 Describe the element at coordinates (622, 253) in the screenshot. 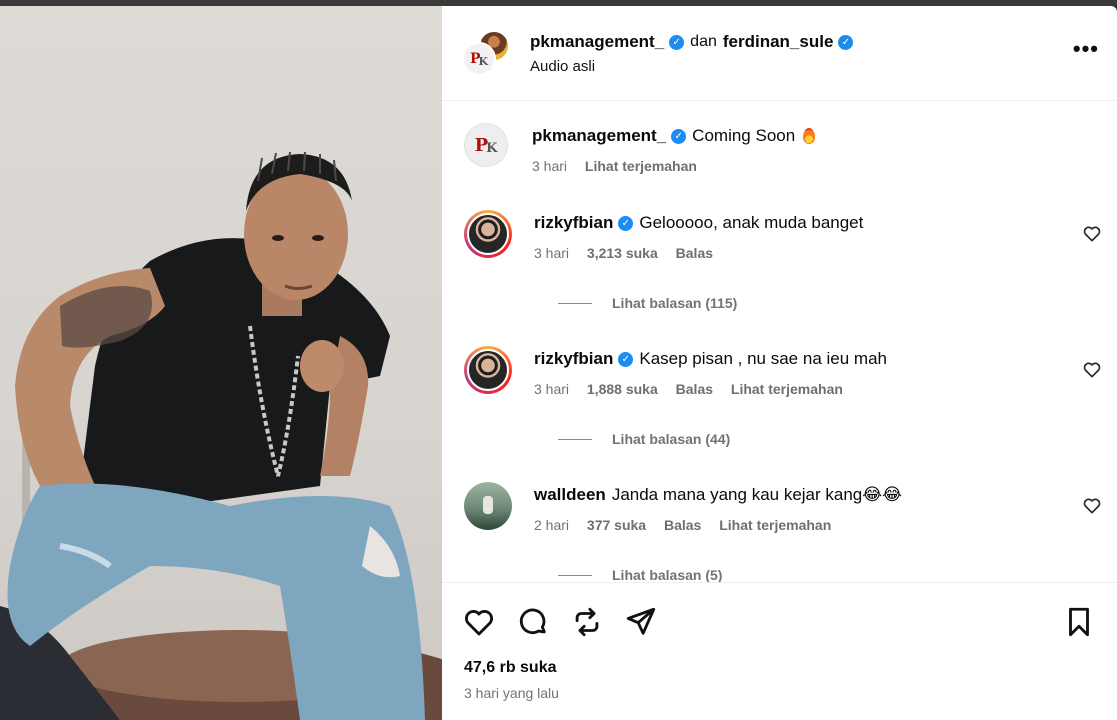

I see `comment-likes: 3,213 suka` at that location.